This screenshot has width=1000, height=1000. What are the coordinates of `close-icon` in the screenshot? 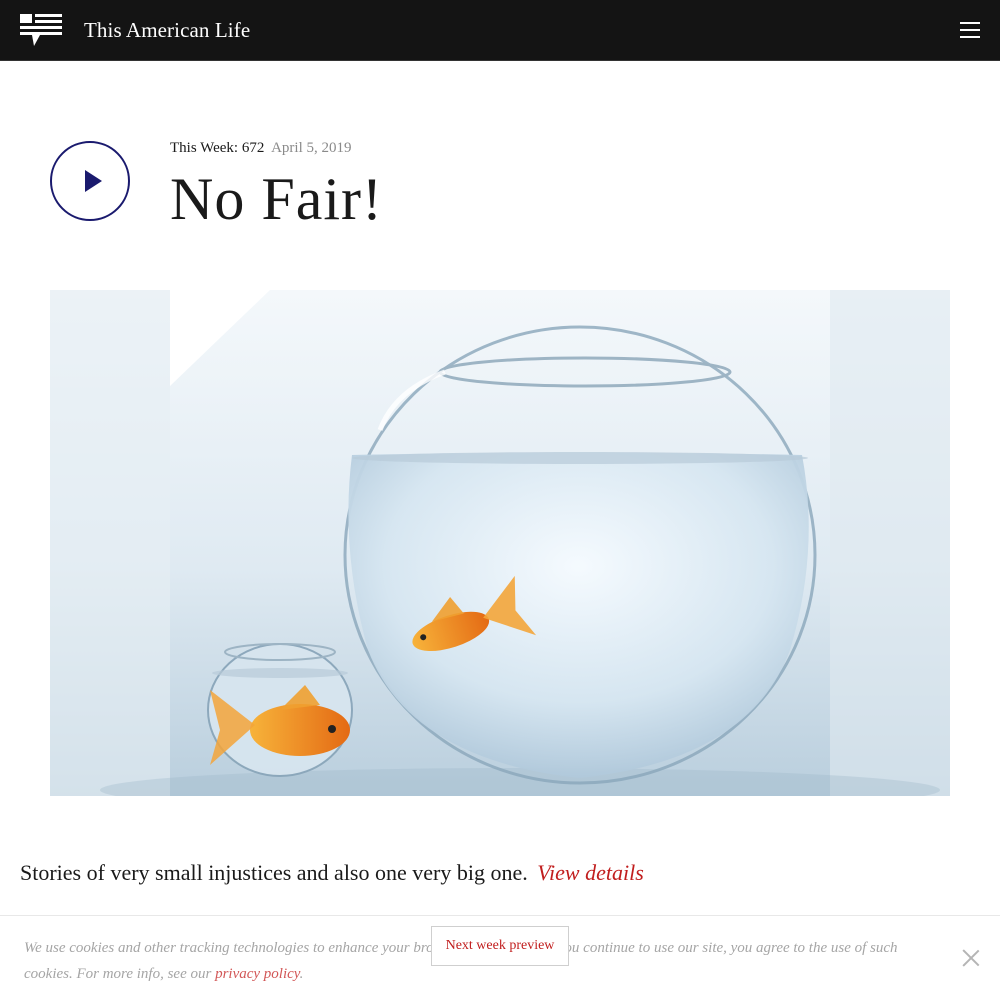 It's located at (971, 958).